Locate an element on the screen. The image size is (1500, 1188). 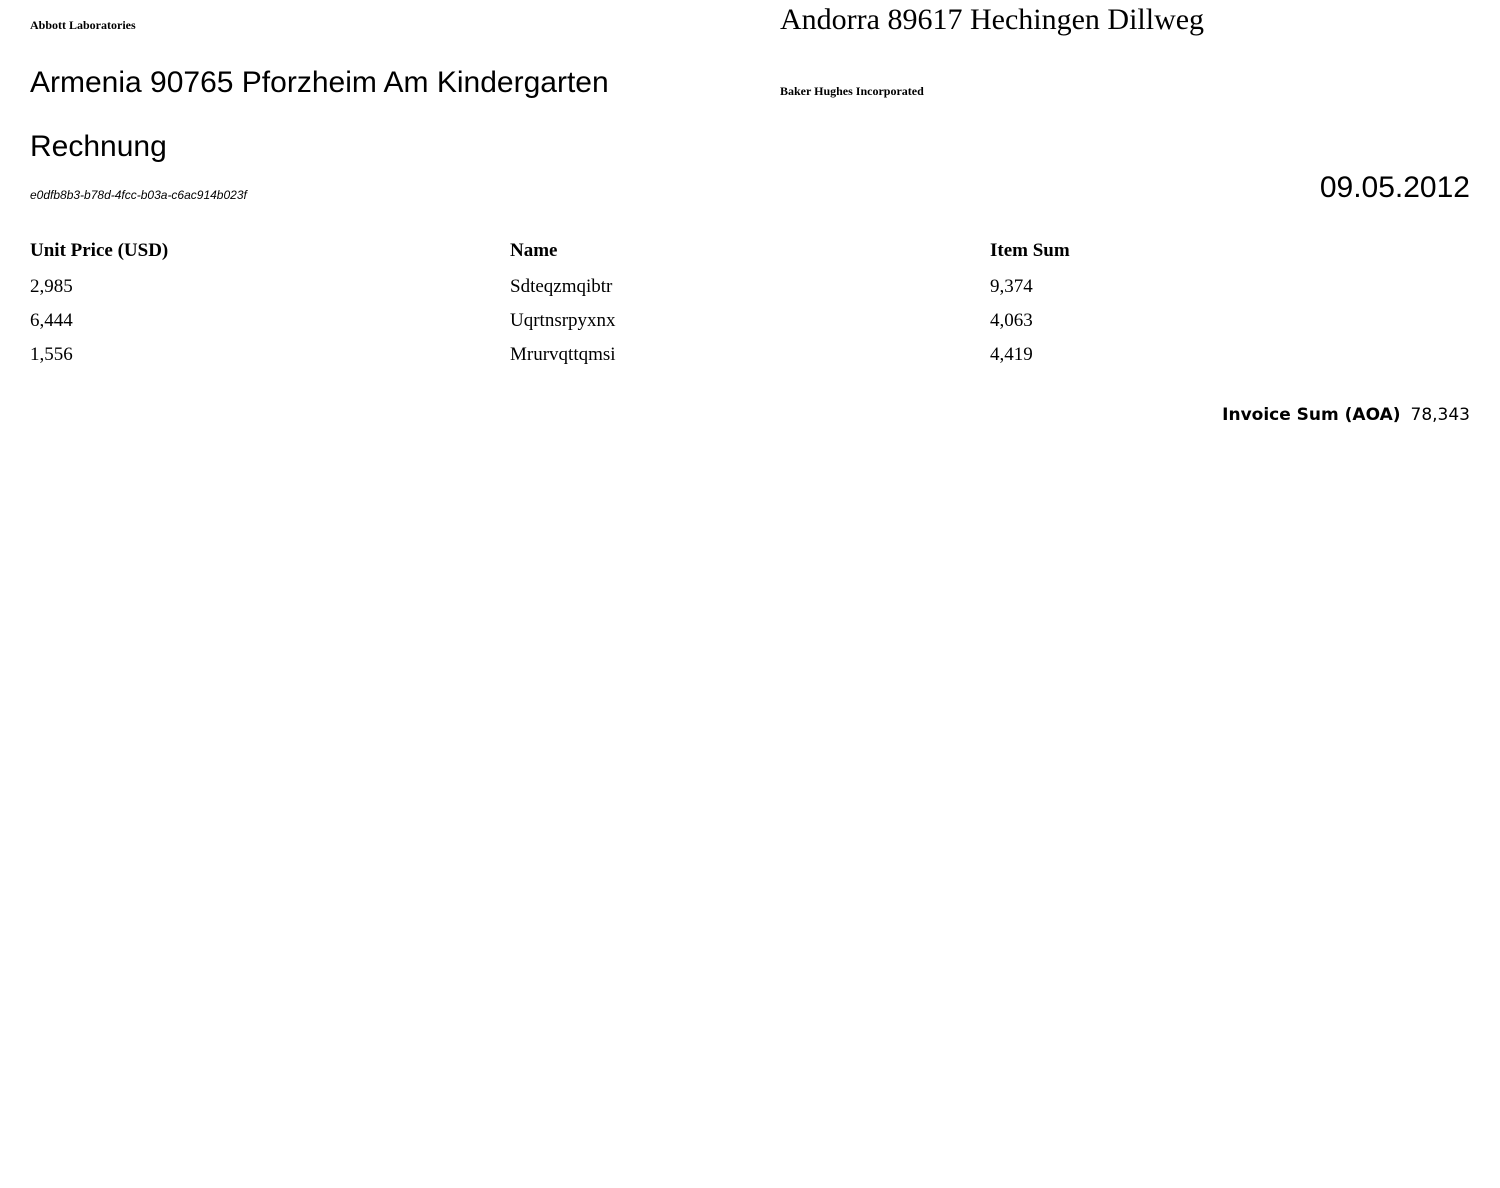
table-row: 2,985 Sdteqzmqibtr 9,374 is located at coordinates (750, 293).